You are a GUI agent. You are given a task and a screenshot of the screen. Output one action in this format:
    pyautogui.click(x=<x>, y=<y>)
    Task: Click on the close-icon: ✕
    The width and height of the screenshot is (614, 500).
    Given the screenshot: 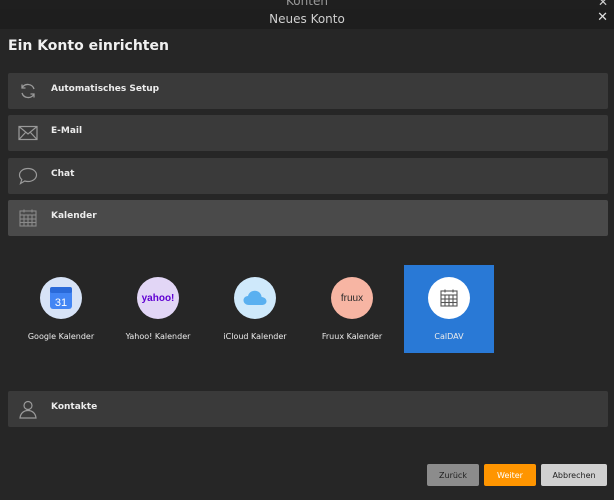 What is the action you would take?
    pyautogui.click(x=602, y=17)
    